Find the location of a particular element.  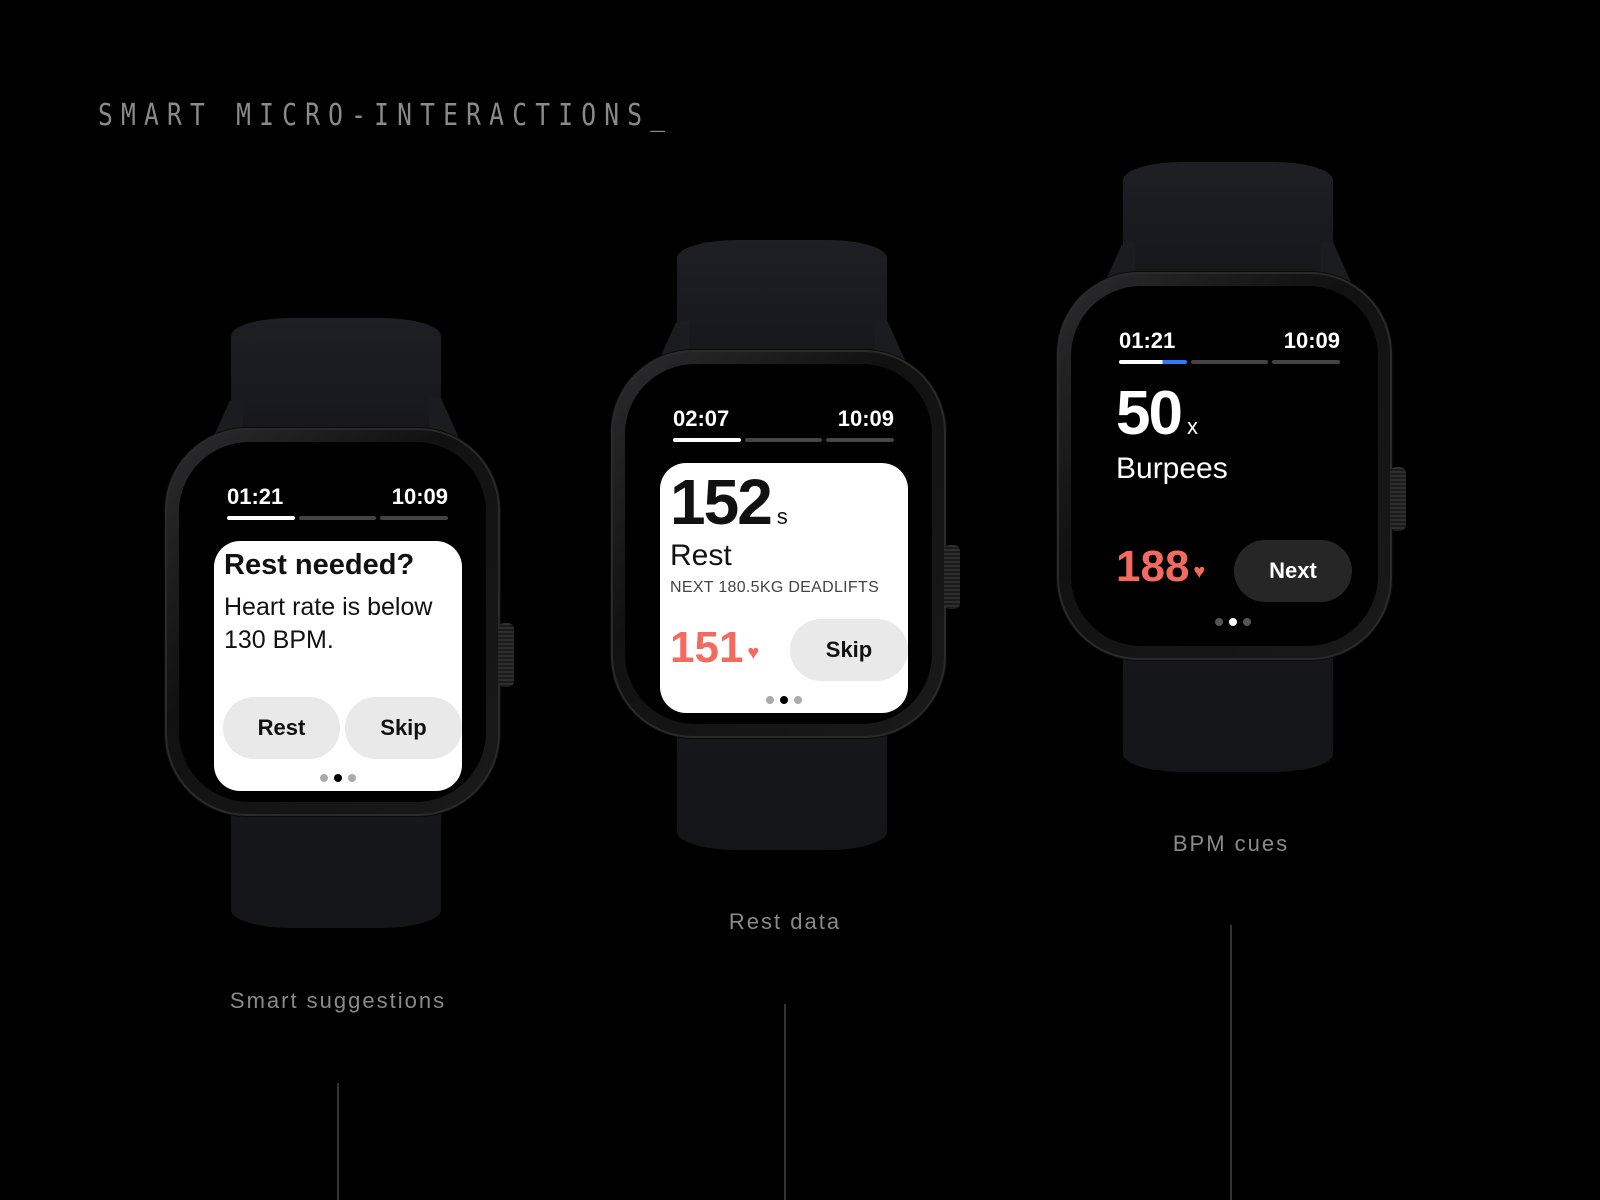

caption-rest-data: Rest data is located at coordinates (785, 921).